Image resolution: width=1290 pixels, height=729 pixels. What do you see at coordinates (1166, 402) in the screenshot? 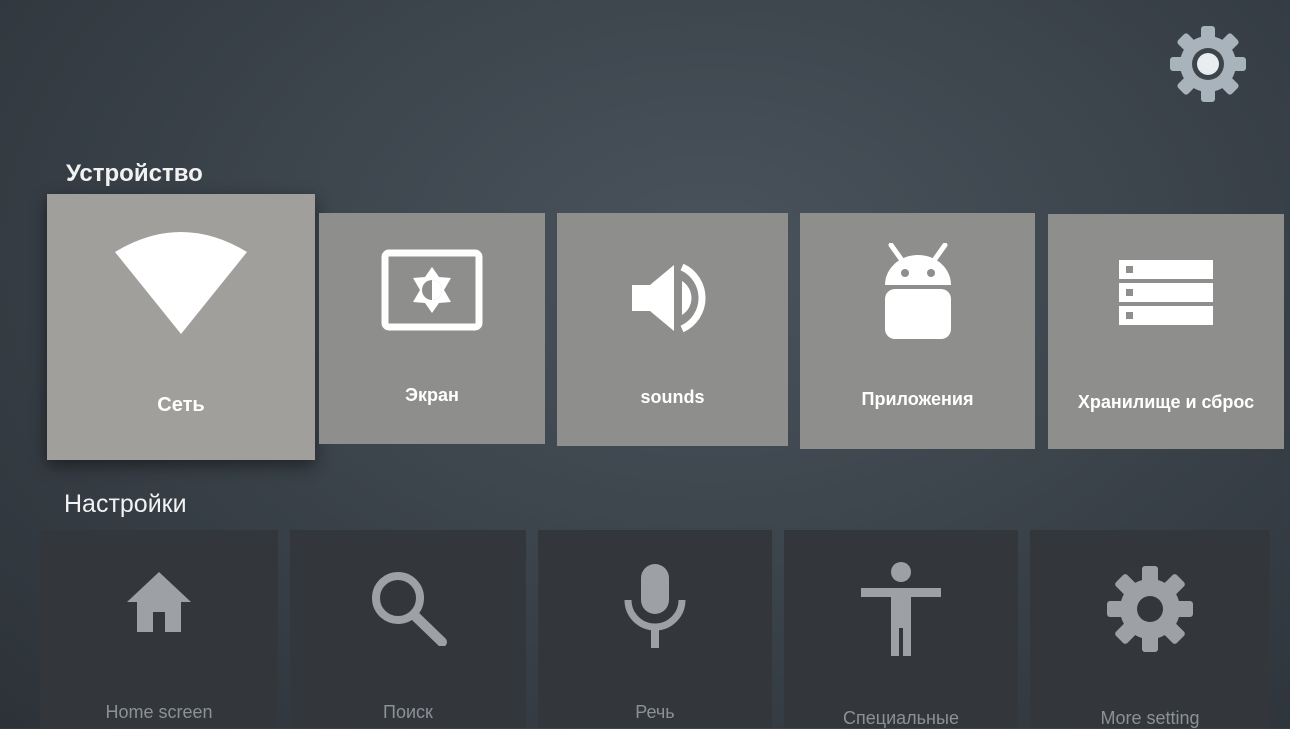
I see `tile-label: Хранилище и сброс` at bounding box center [1166, 402].